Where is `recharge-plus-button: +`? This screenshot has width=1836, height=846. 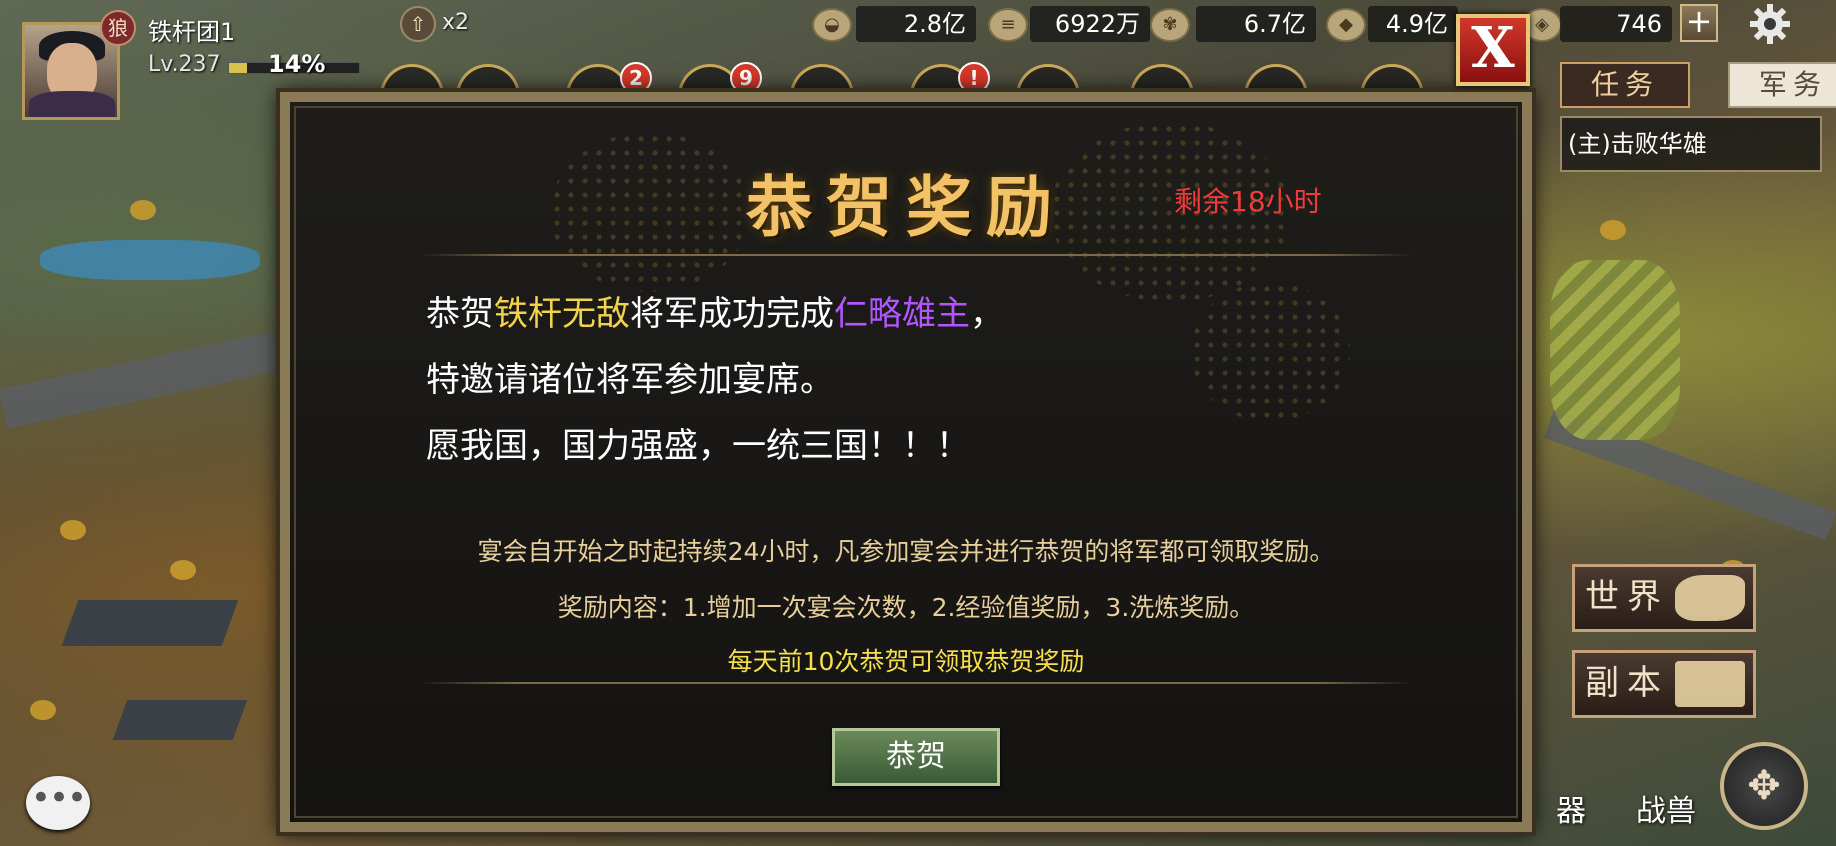
recharge-plus-button: + is located at coordinates (1699, 23).